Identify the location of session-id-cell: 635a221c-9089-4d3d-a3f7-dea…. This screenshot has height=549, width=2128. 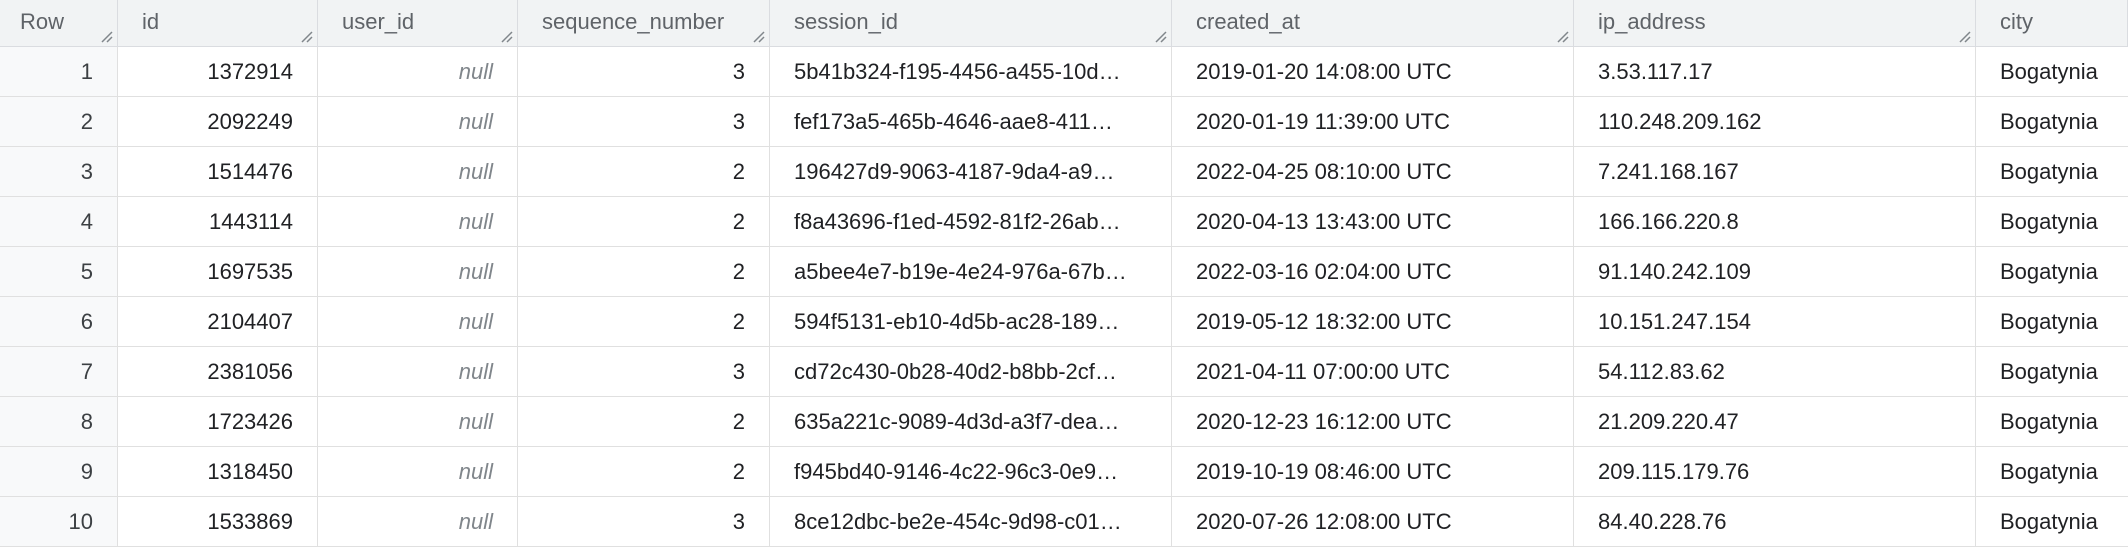
(971, 421).